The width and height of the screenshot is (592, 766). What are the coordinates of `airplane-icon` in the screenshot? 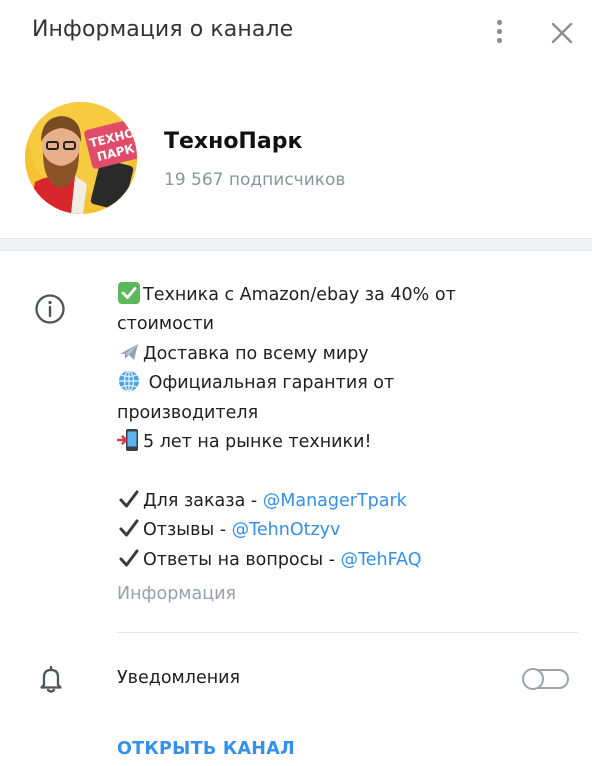 It's located at (129, 351).